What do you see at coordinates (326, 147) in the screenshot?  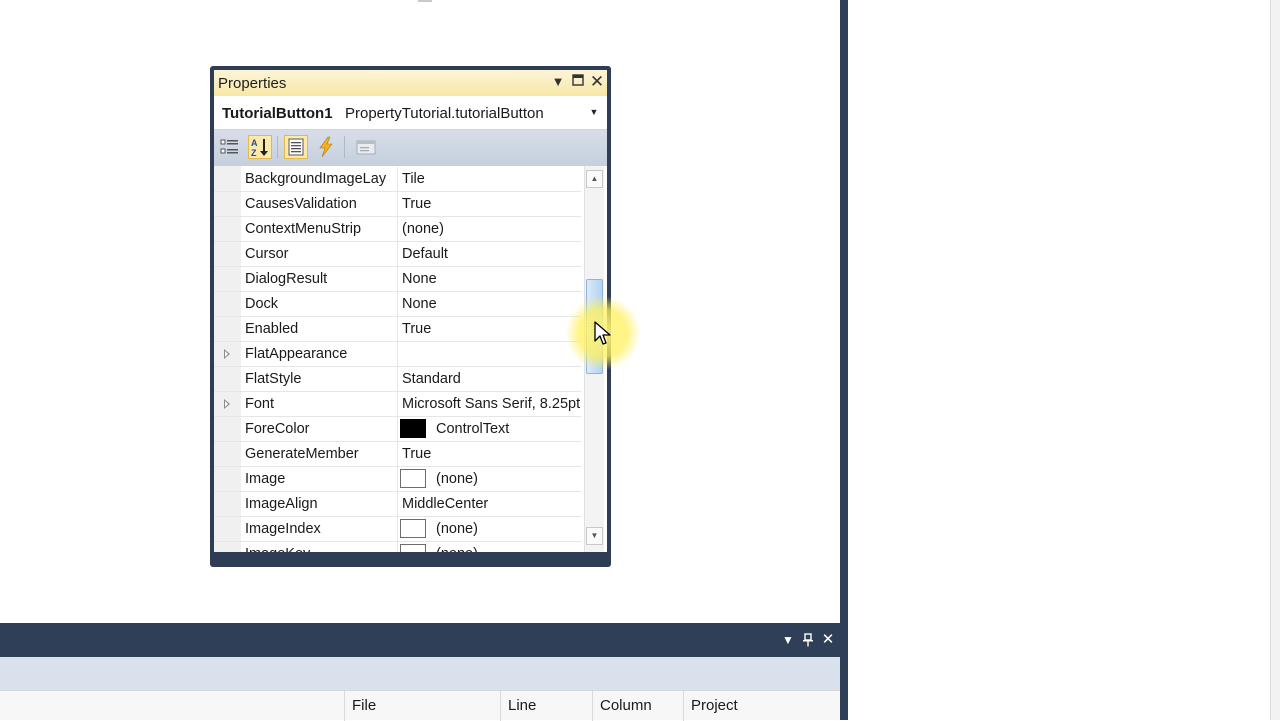 I see `events-icon` at bounding box center [326, 147].